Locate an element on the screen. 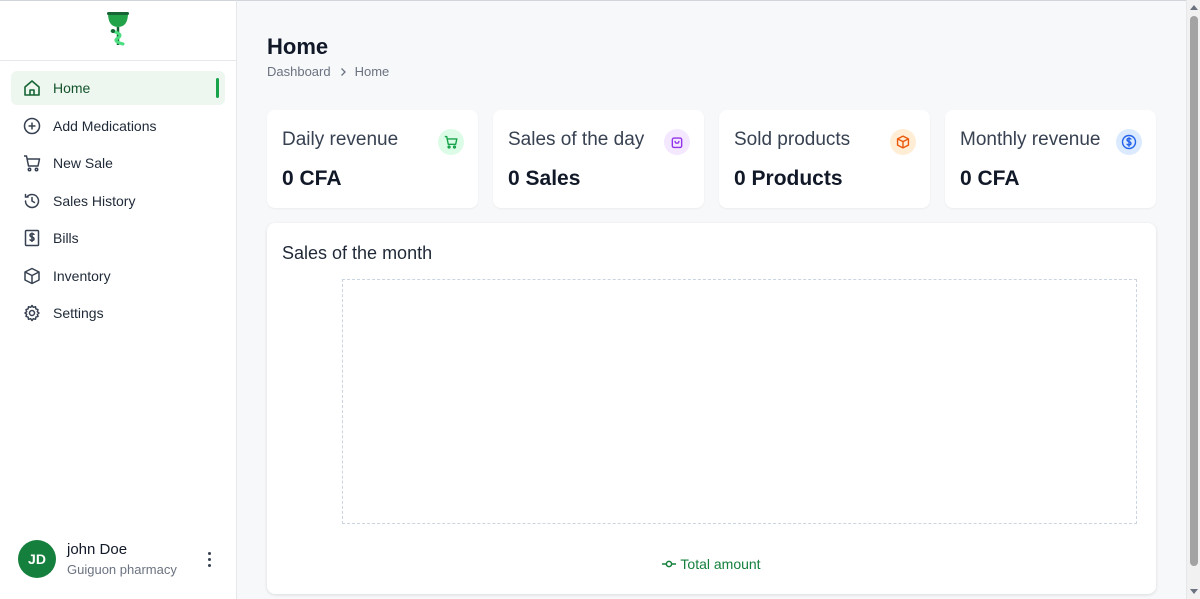 The image size is (1200, 599). card-value: 0 Products is located at coordinates (788, 178).